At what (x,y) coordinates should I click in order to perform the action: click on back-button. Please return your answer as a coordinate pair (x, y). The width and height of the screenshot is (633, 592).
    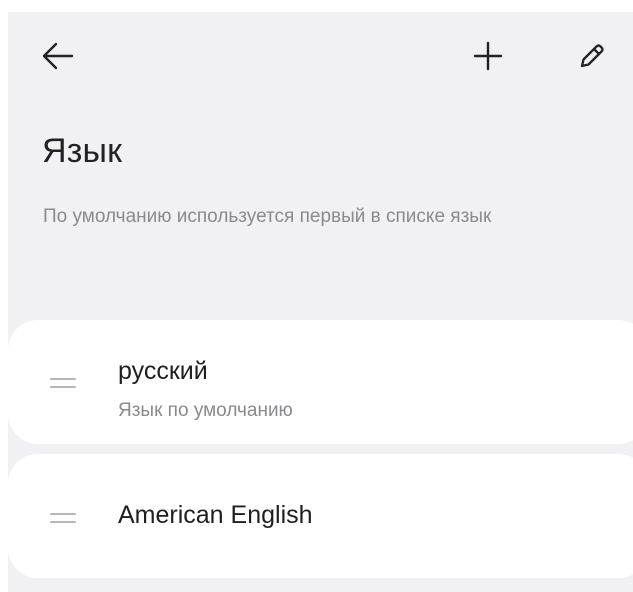
    Looking at the image, I should click on (58, 56).